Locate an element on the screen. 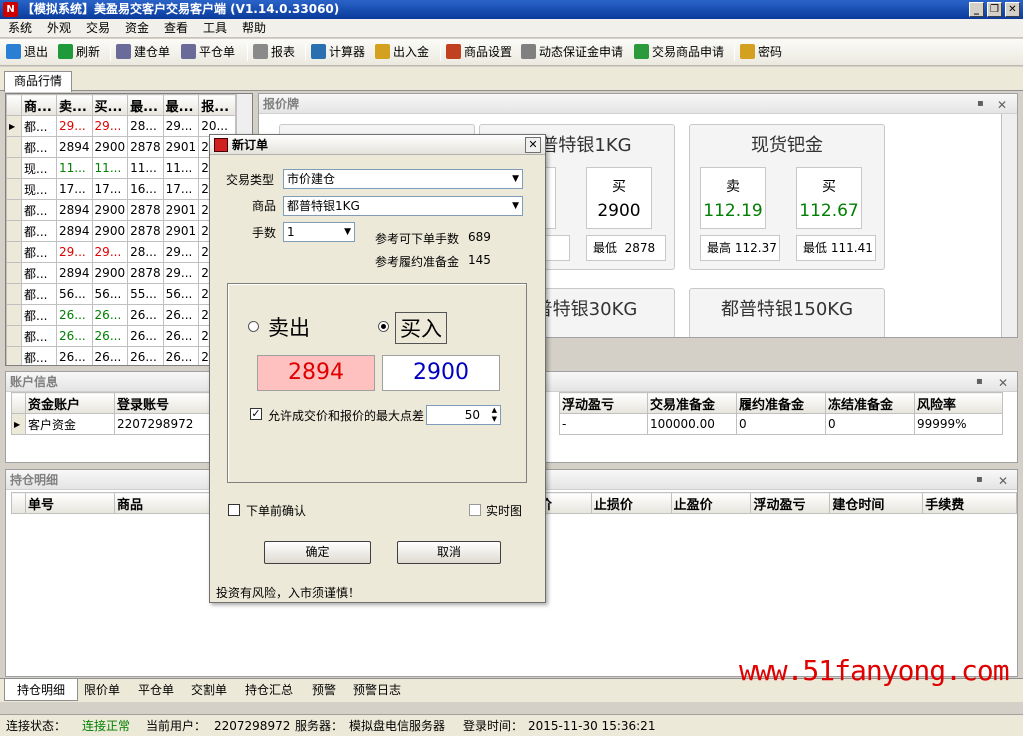  toolbar-password-button: 密码 is located at coordinates (761, 52).